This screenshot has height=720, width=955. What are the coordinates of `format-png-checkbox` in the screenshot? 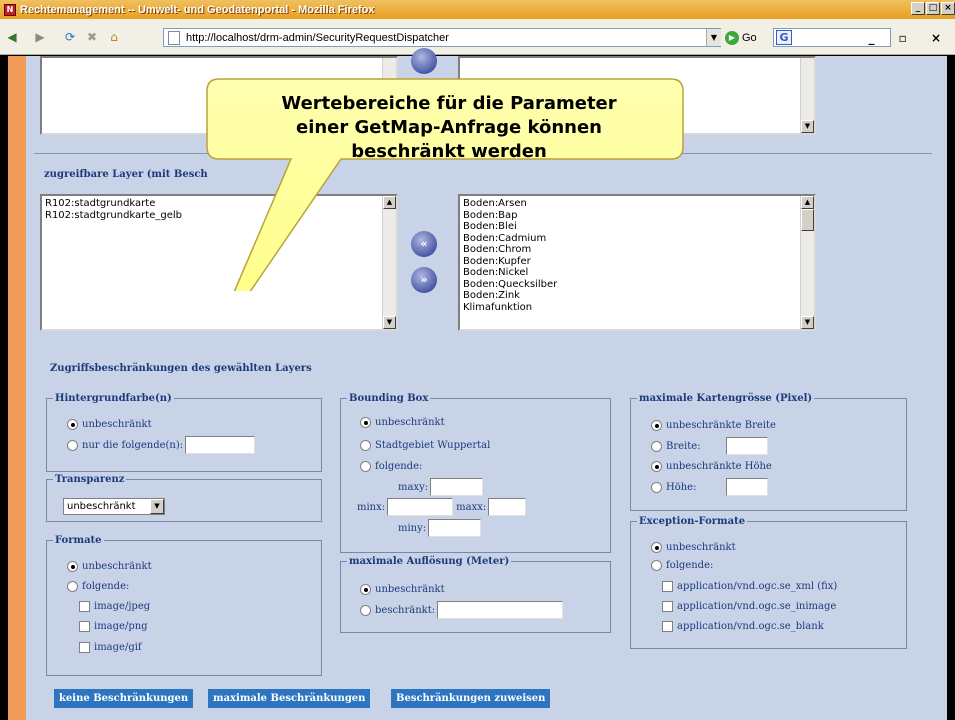 It's located at (84, 626).